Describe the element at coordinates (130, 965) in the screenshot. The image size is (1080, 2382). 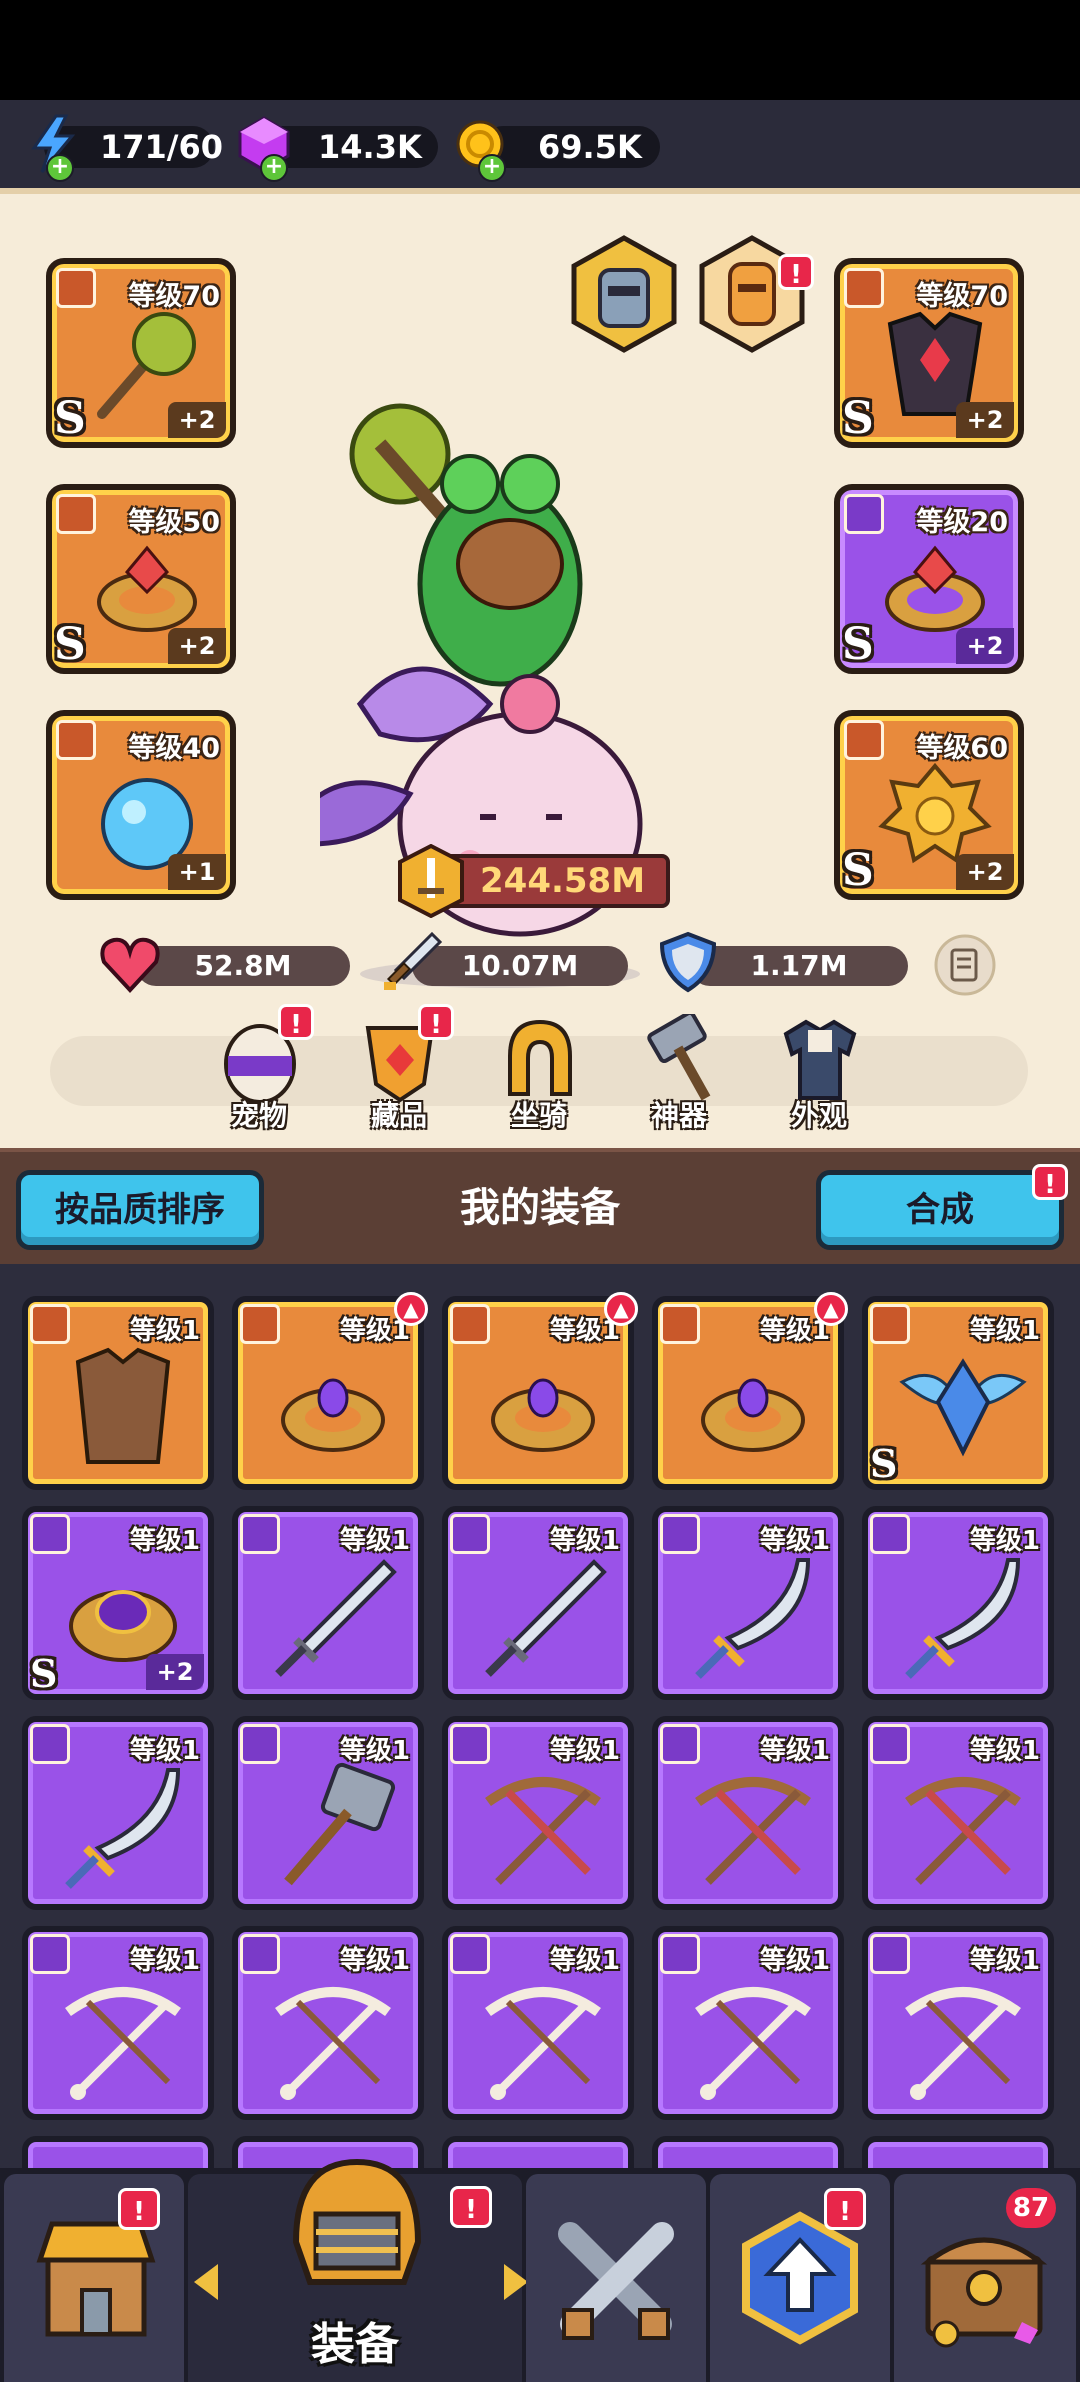
I see `heart-icon` at that location.